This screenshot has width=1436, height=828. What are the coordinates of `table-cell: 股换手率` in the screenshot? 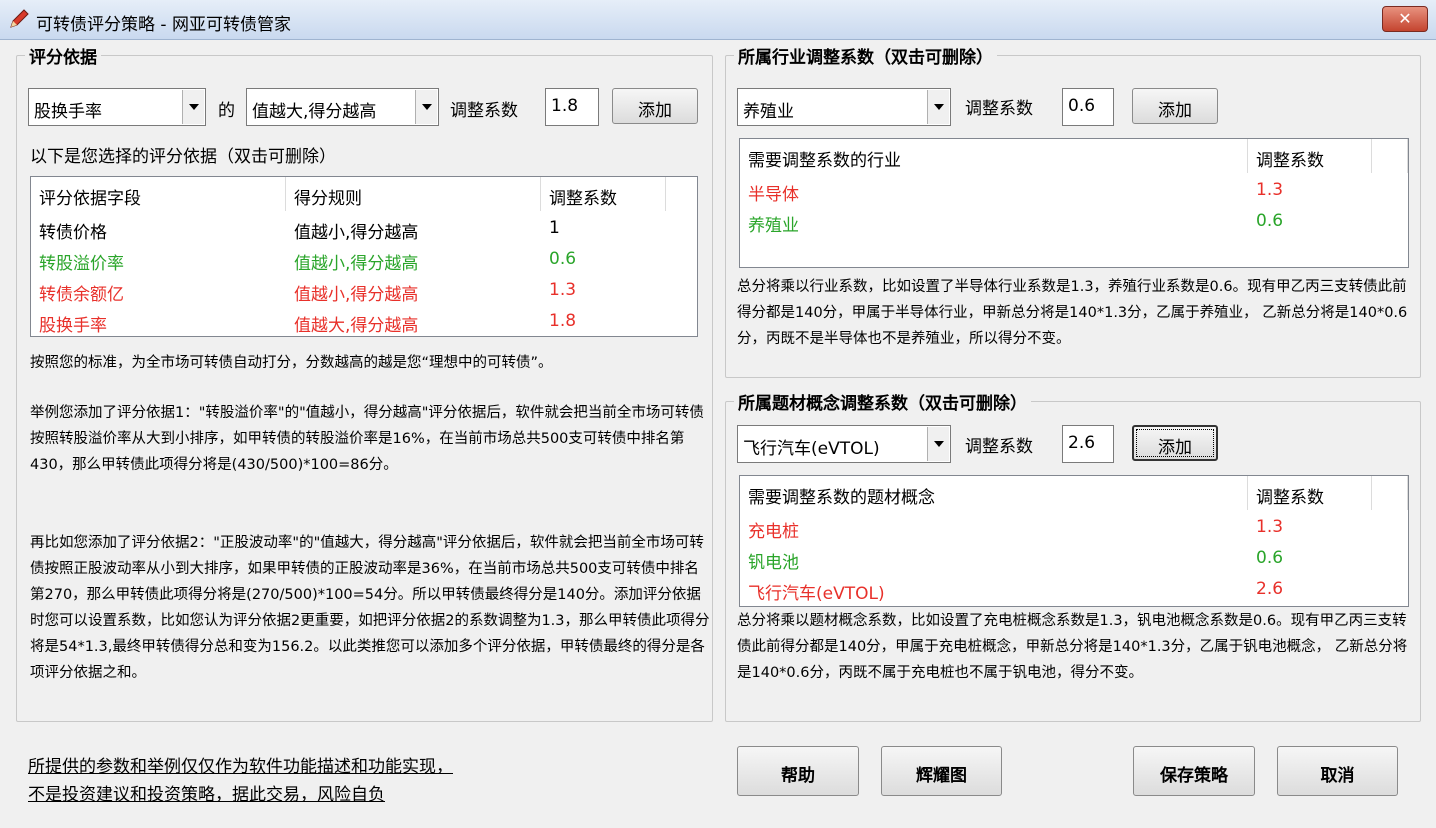 It's located at (73, 326).